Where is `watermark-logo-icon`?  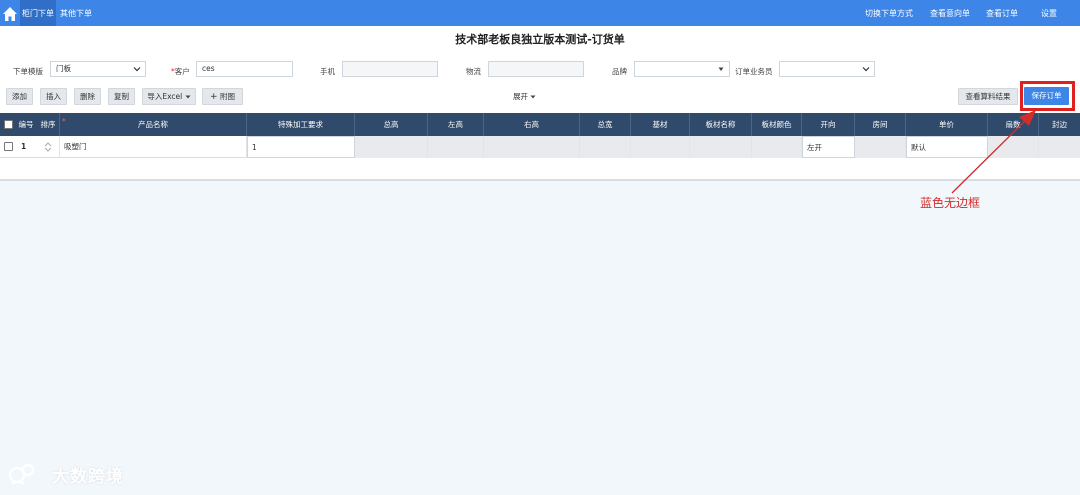 watermark-logo-icon is located at coordinates (21, 474).